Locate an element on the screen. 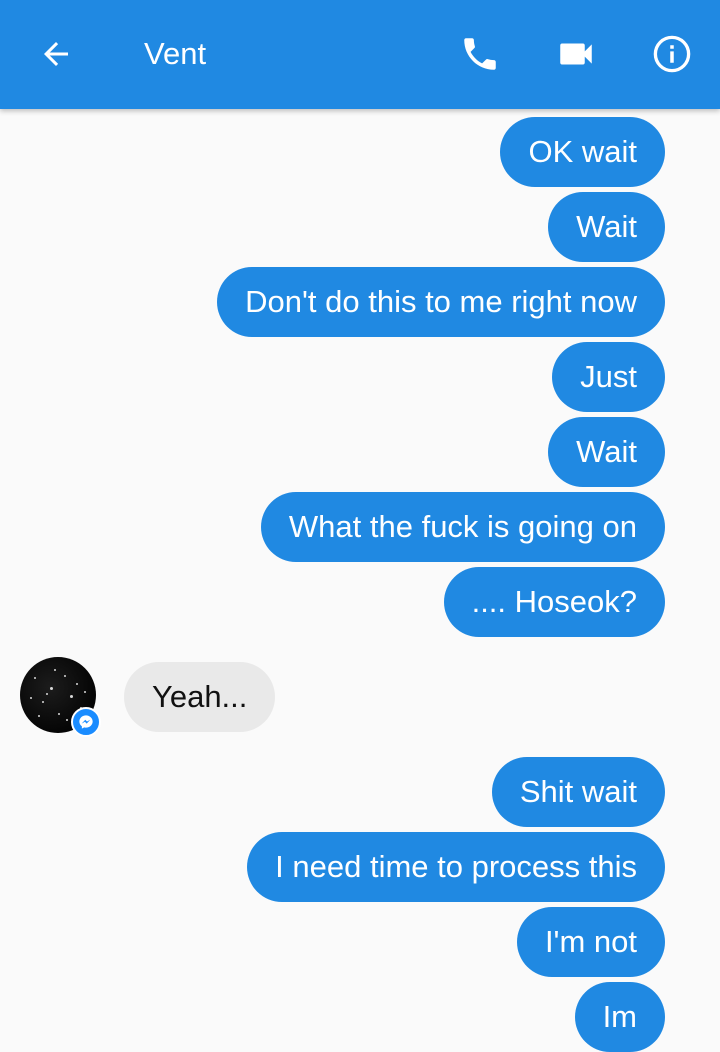 The image size is (720, 1052). info-icon is located at coordinates (672, 54).